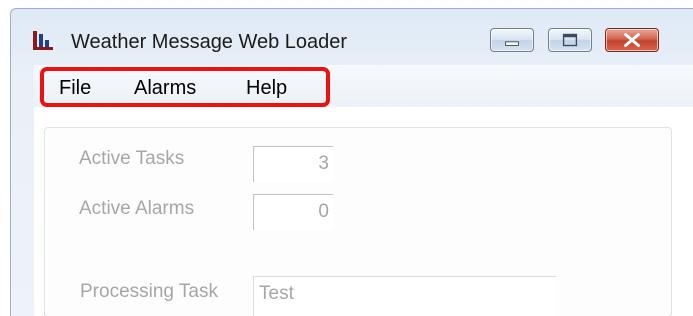  What do you see at coordinates (75, 88) in the screenshot?
I see `menu-item-file: File` at bounding box center [75, 88].